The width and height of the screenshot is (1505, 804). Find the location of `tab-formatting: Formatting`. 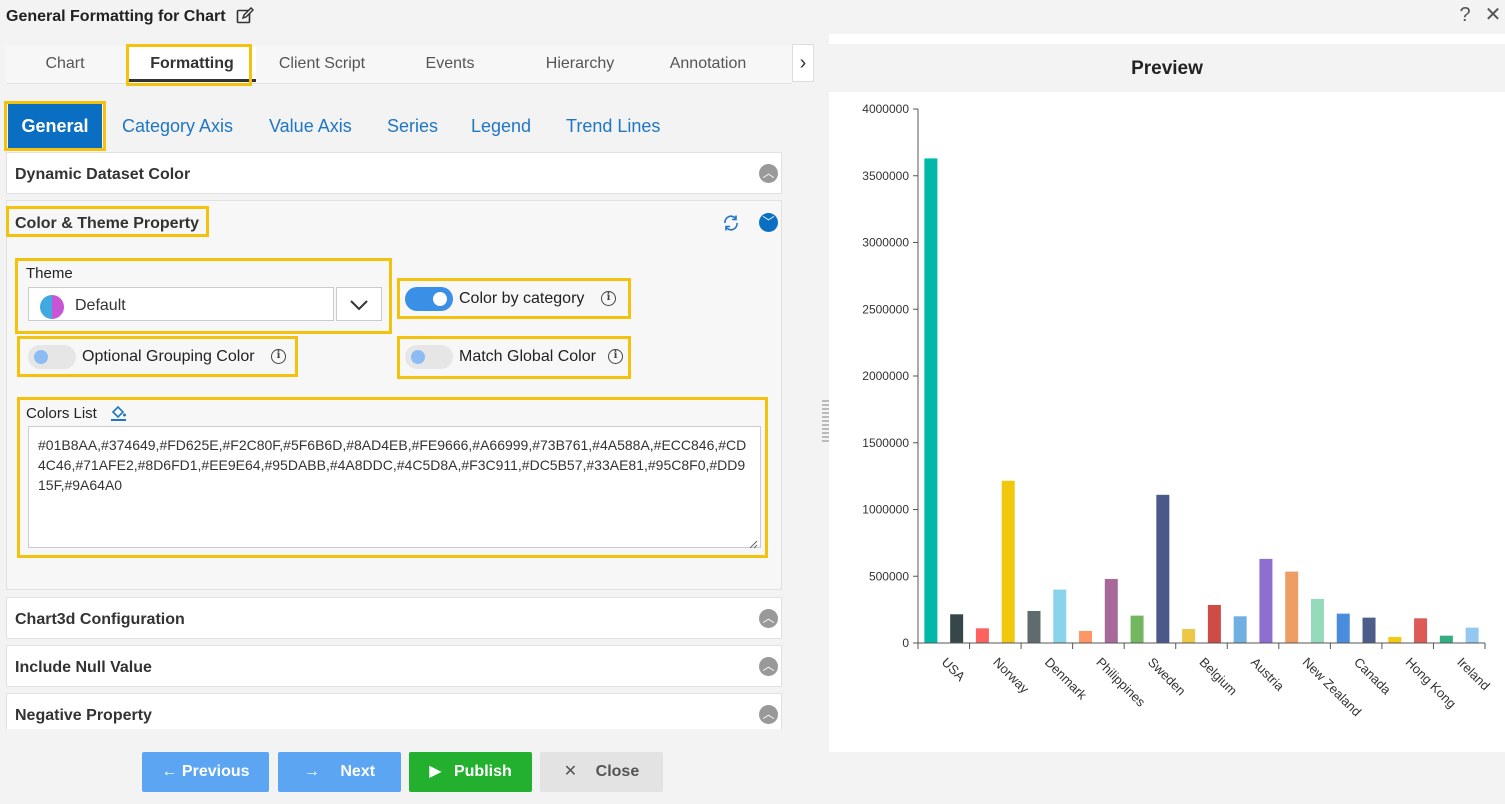

tab-formatting: Formatting is located at coordinates (192, 64).